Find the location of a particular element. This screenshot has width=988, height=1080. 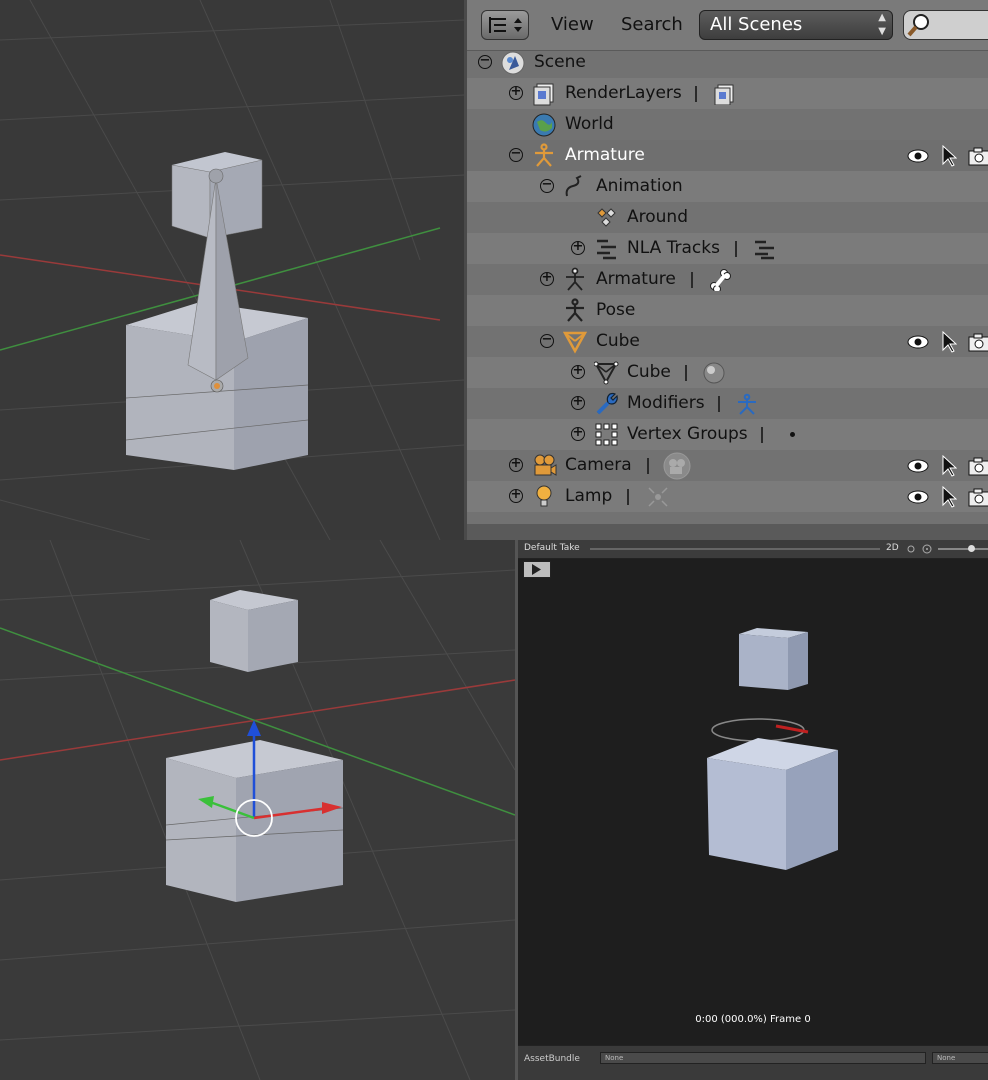

play-button is located at coordinates (537, 569).